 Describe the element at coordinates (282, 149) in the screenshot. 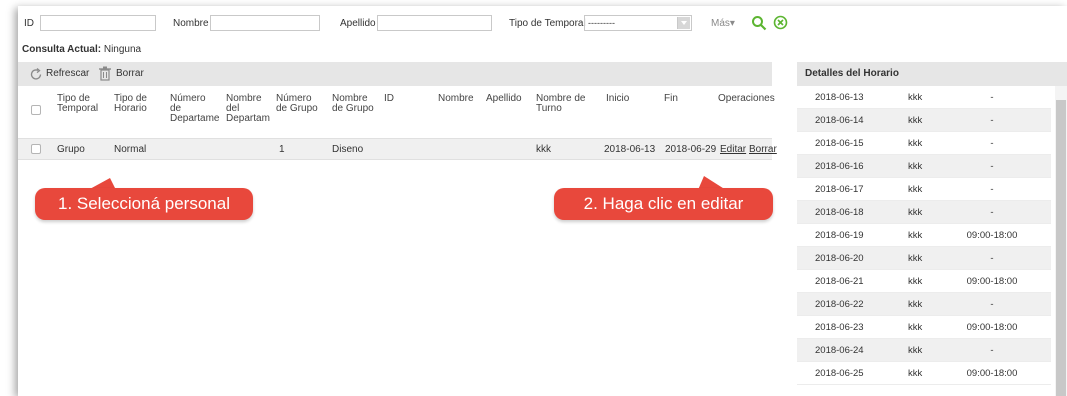

I see `cell-num-grupo: 1` at that location.